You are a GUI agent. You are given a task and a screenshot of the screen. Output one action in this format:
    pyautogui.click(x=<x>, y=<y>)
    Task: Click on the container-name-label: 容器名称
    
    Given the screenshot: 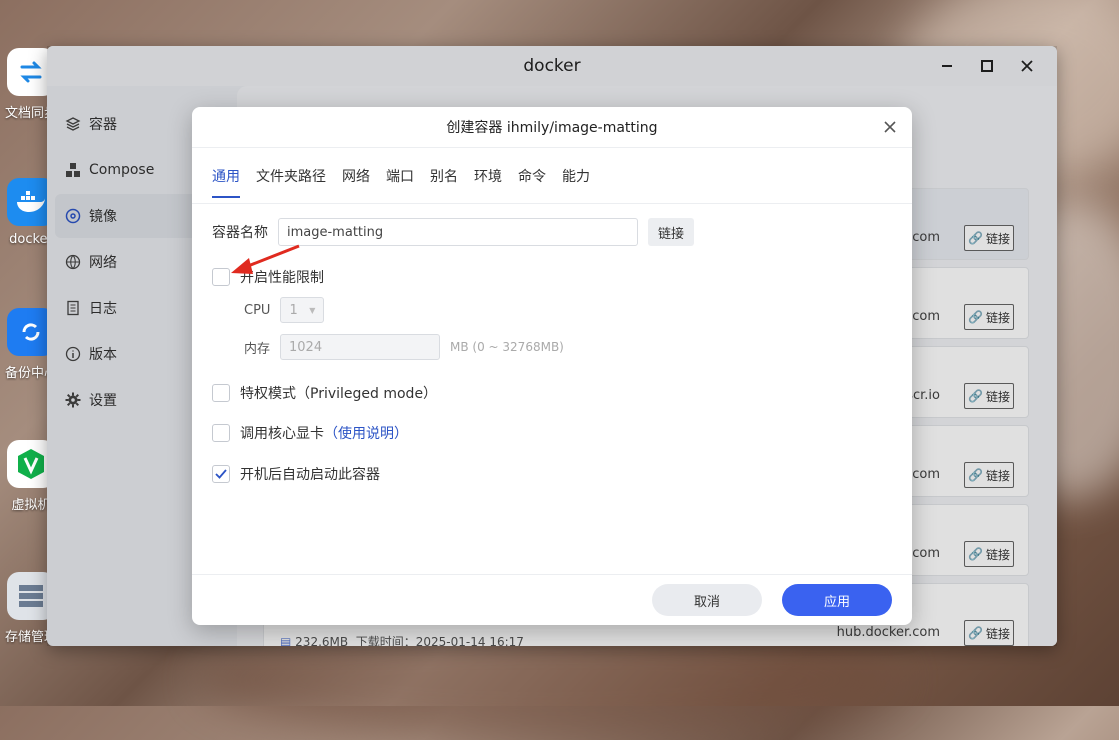 What is the action you would take?
    pyautogui.click(x=240, y=233)
    